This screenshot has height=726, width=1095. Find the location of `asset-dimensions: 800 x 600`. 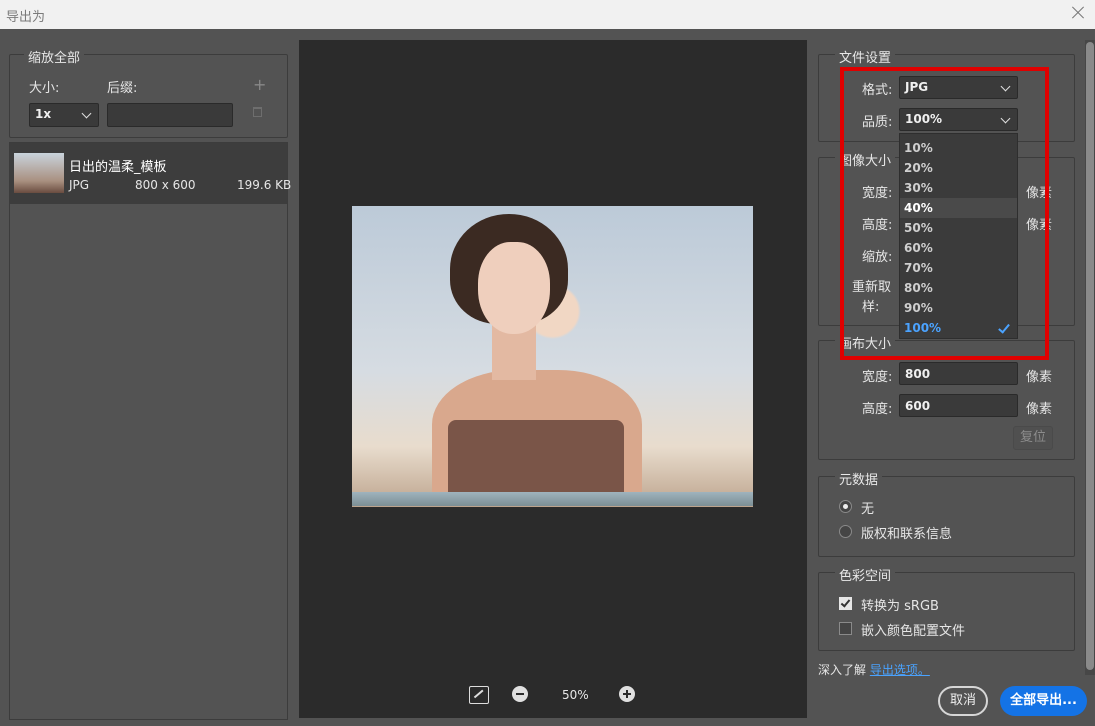

asset-dimensions: 800 x 600 is located at coordinates (165, 185).